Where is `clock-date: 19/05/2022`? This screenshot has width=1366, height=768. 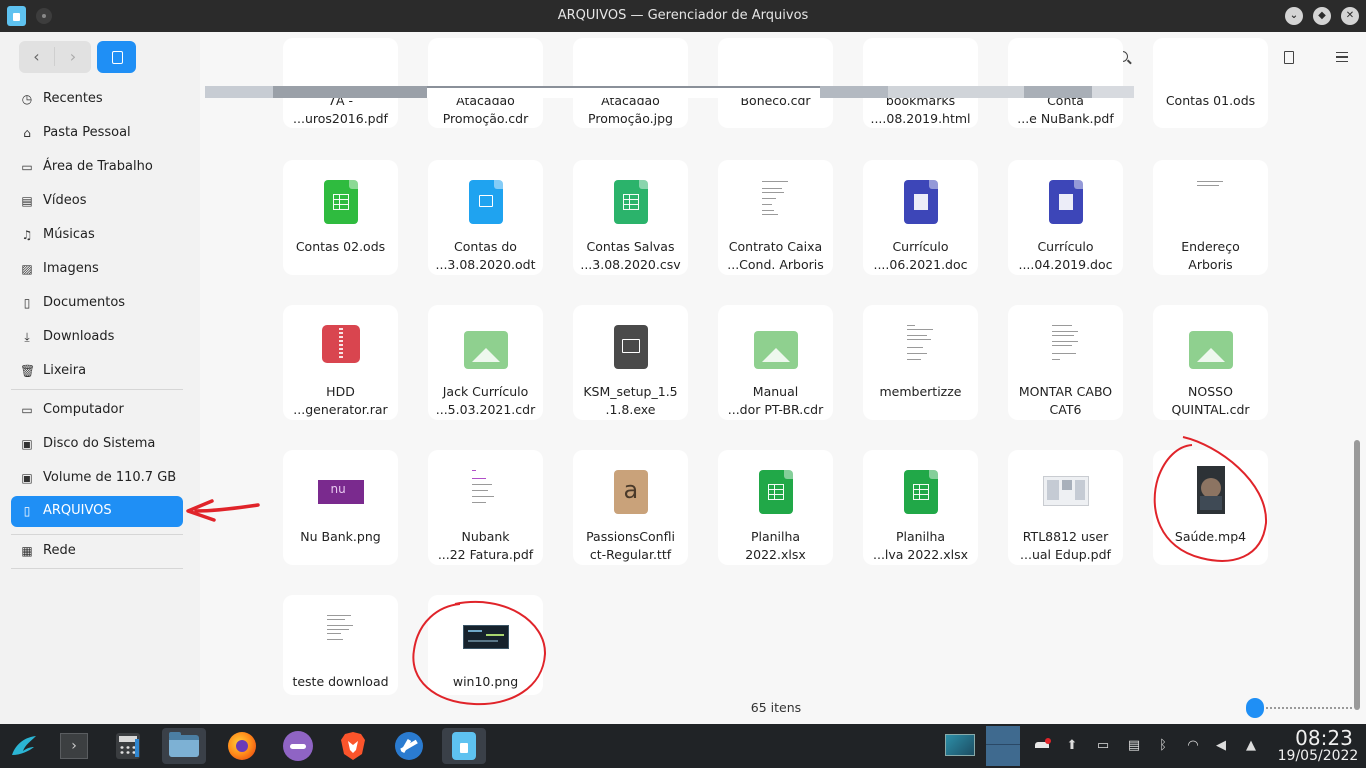 clock-date: 19/05/2022 is located at coordinates (1318, 756).